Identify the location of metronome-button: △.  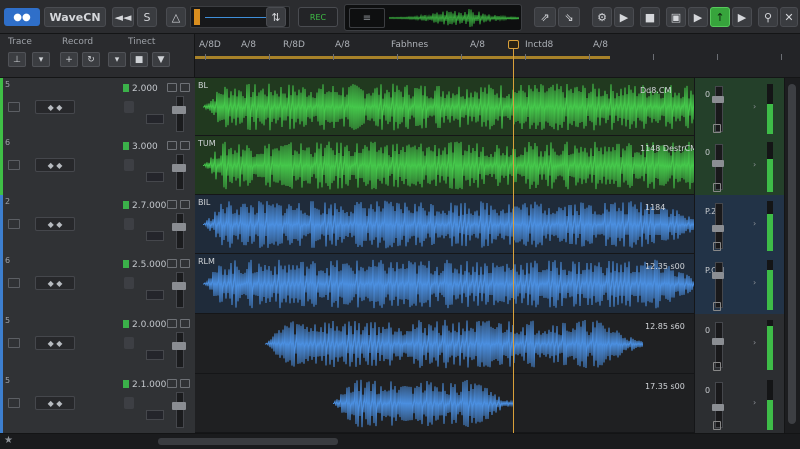
(176, 17).